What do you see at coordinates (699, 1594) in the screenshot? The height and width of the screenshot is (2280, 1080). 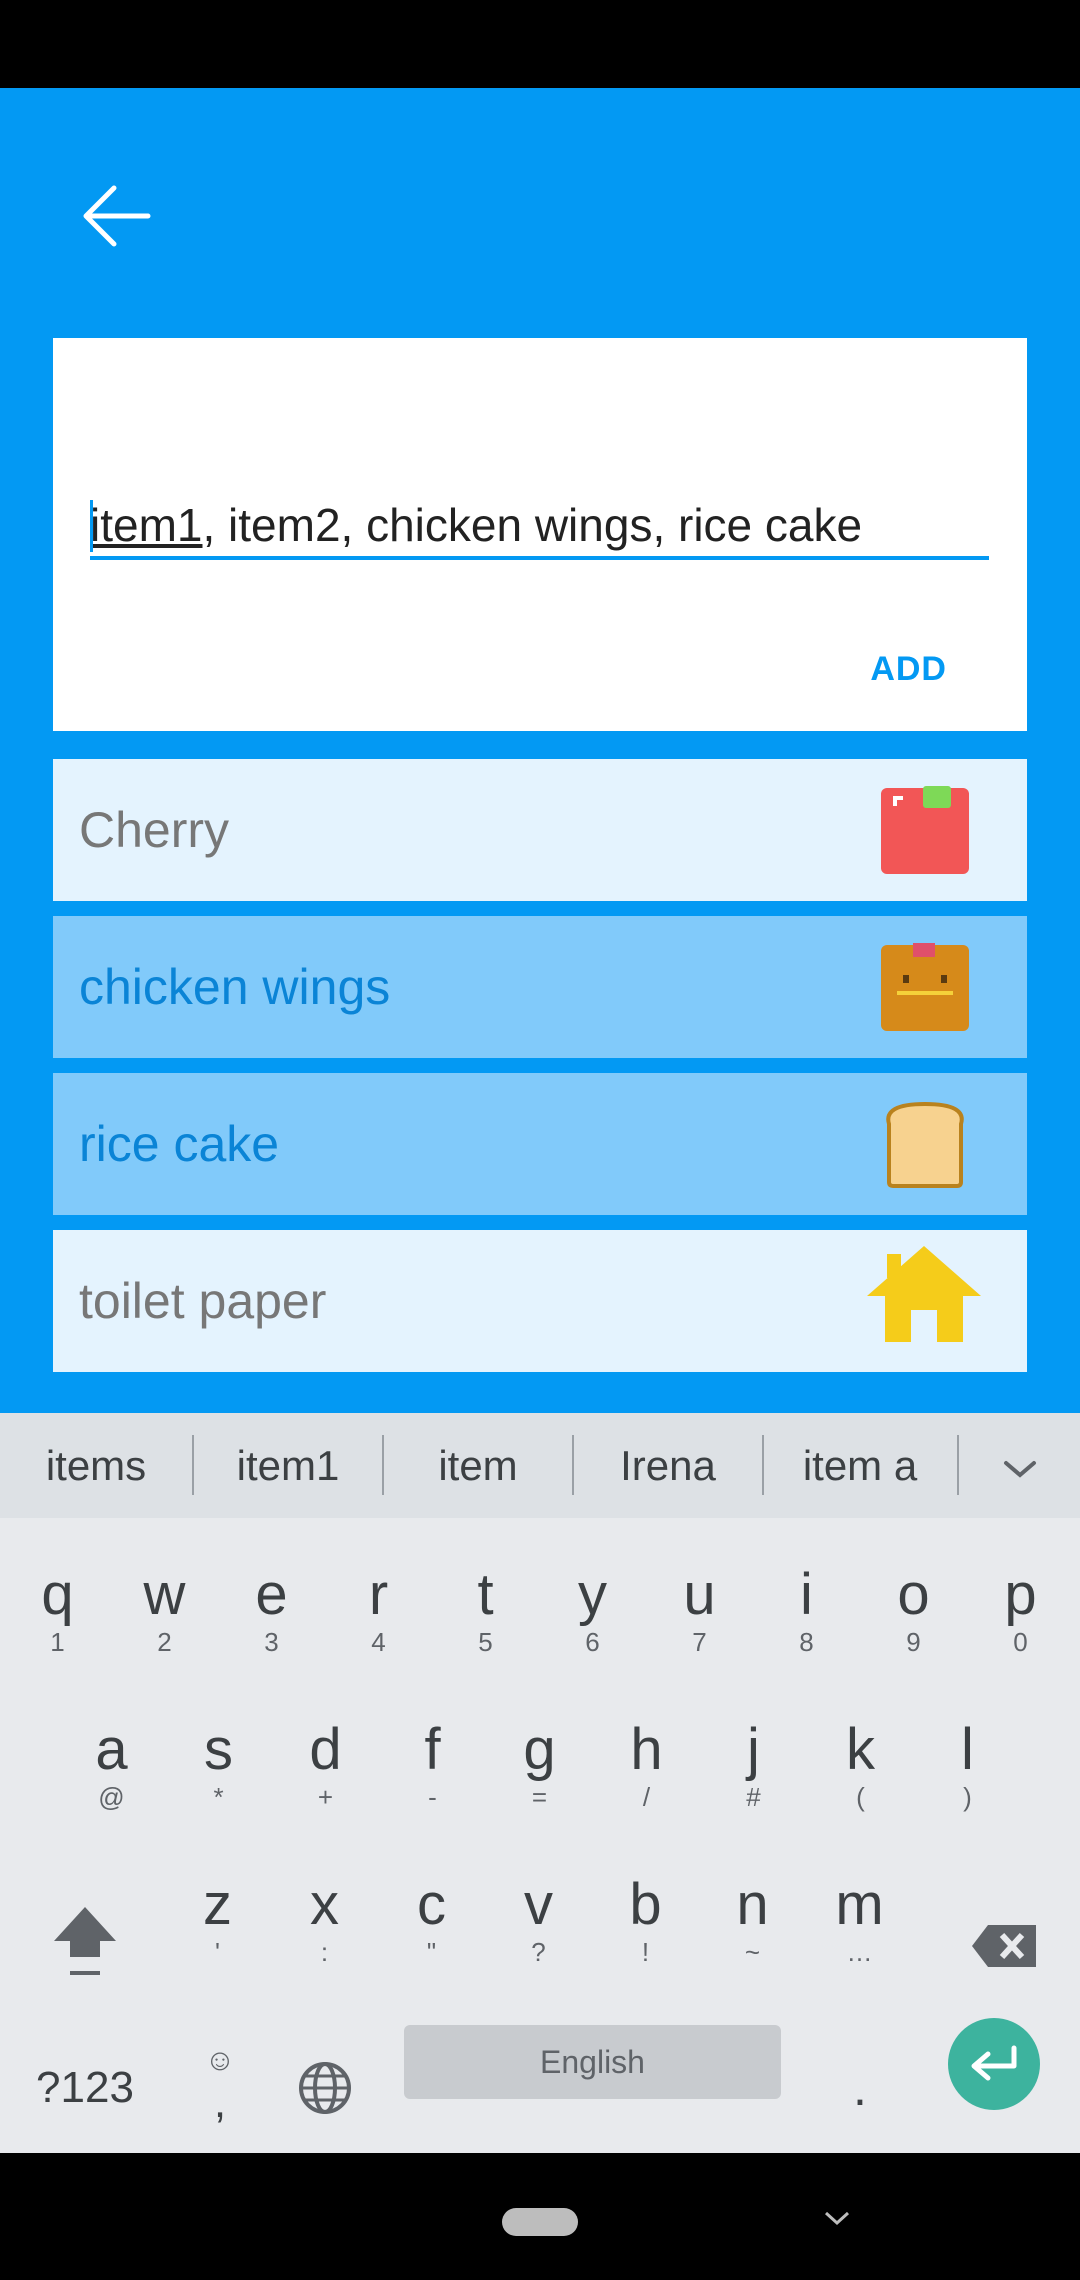 I see `key-main-char: u` at bounding box center [699, 1594].